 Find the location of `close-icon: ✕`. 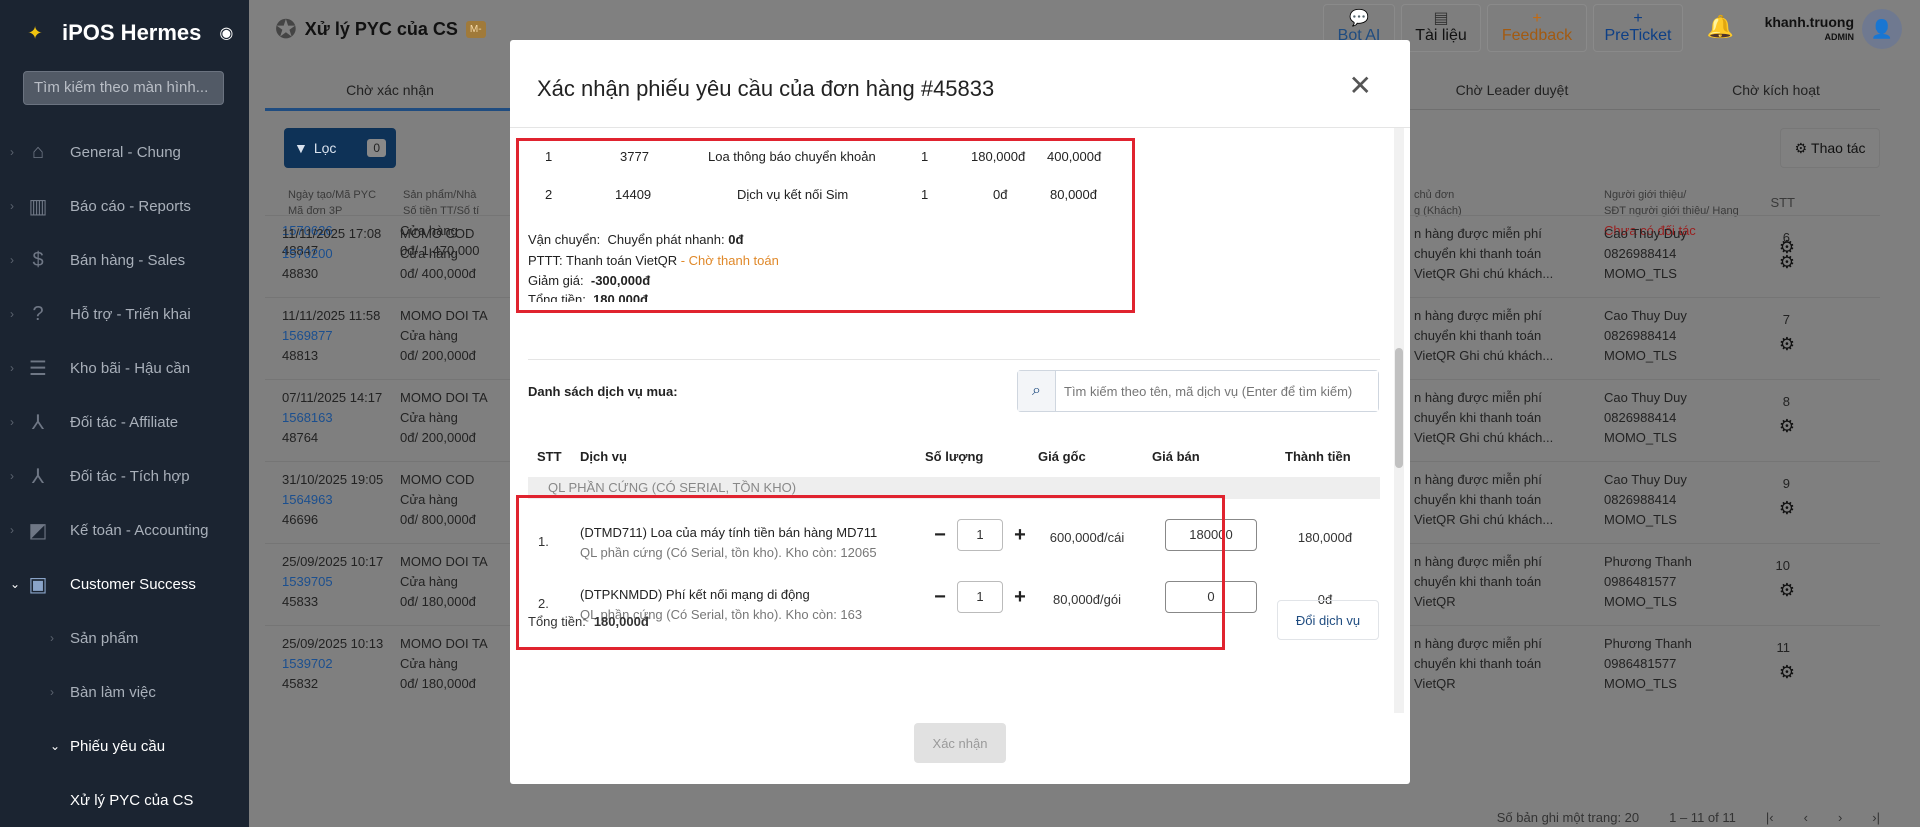

close-icon: ✕ is located at coordinates (1360, 86).